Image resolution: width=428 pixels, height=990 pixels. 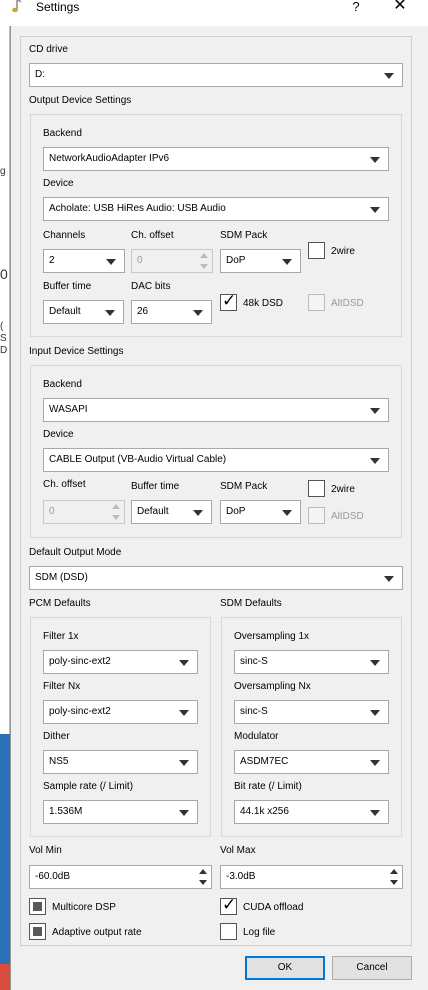 What do you see at coordinates (264, 811) in the screenshot?
I see `sdm-bit-rate-value: 44.1k x256` at bounding box center [264, 811].